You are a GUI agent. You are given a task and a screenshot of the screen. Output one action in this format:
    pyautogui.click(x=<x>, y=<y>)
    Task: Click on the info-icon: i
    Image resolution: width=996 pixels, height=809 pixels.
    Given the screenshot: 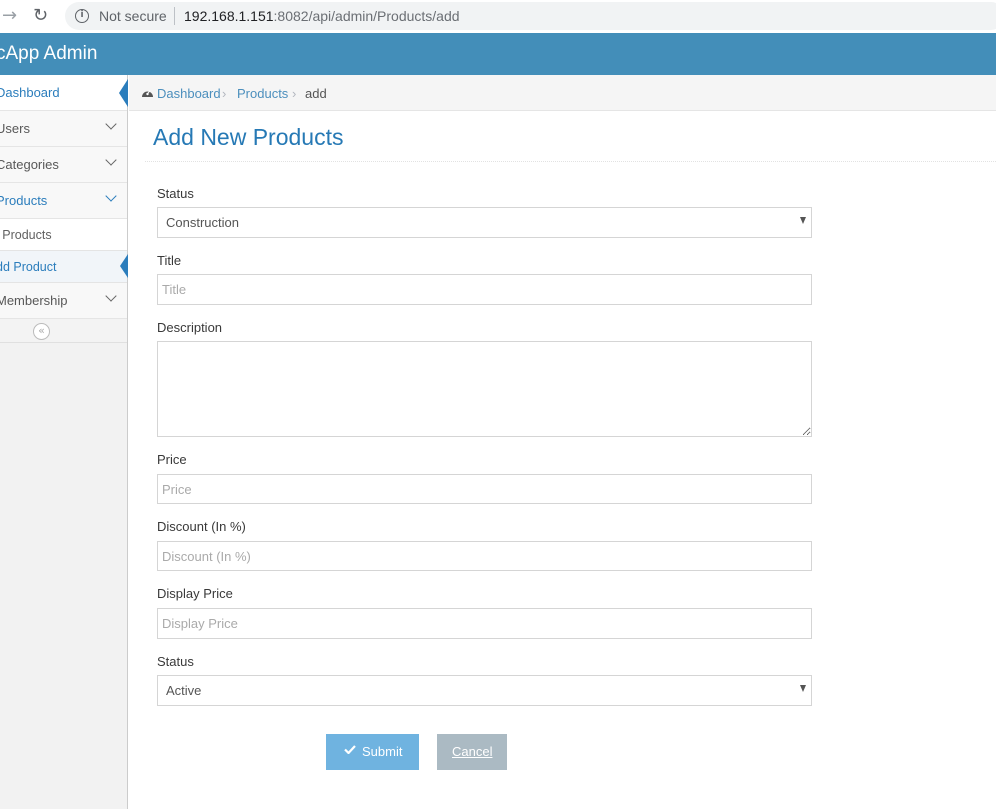 What is the action you would take?
    pyautogui.click(x=82, y=16)
    